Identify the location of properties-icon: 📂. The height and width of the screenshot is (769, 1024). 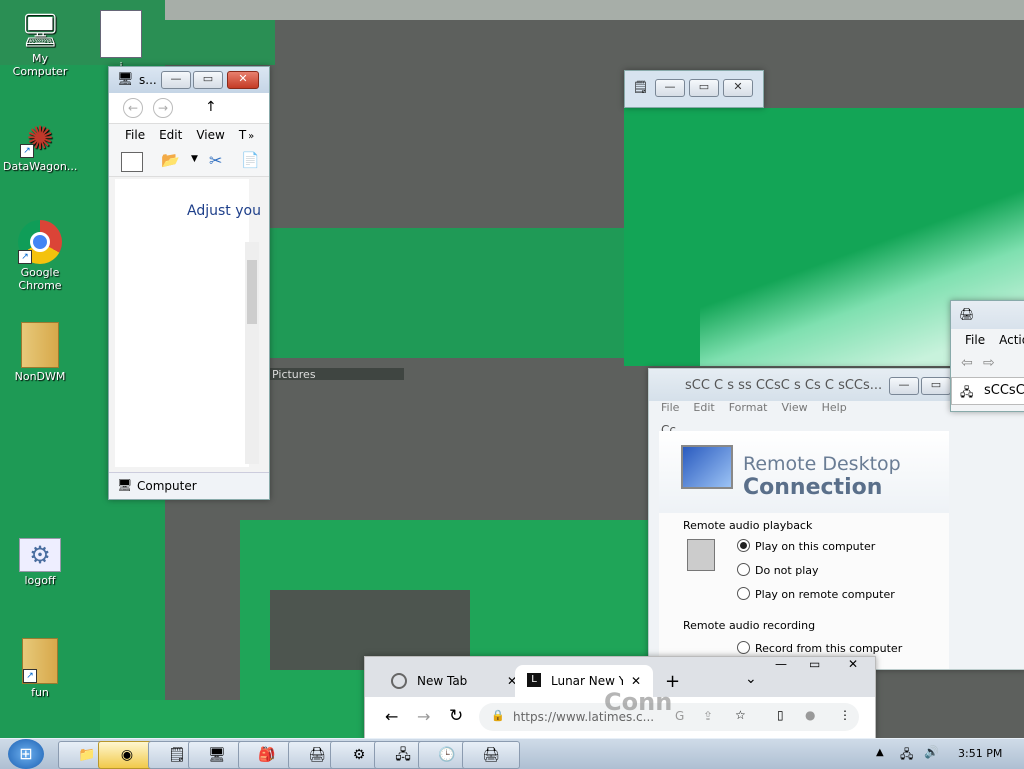
(170, 160).